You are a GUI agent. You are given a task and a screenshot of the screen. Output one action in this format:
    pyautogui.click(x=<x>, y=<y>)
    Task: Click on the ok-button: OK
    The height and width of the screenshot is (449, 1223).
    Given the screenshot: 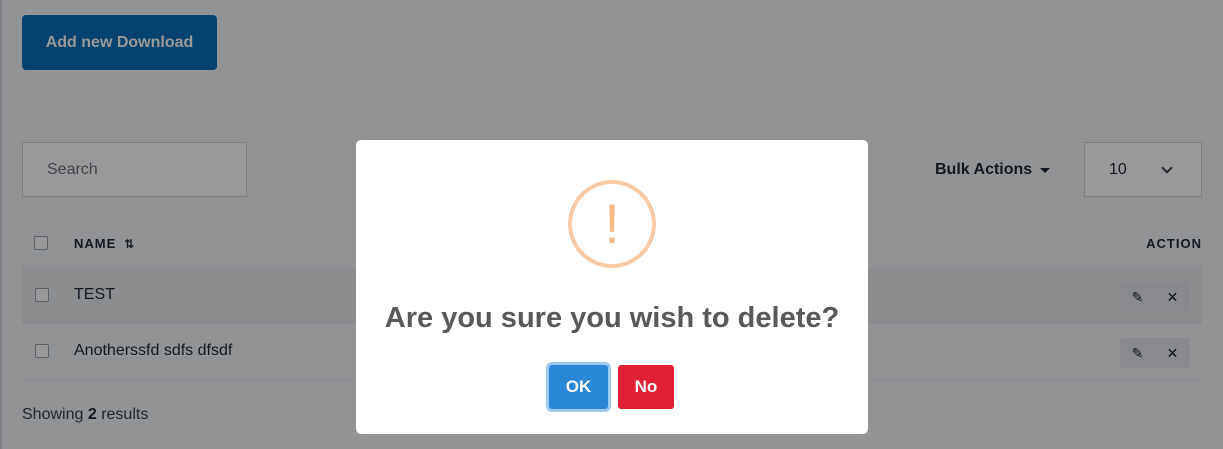 What is the action you would take?
    pyautogui.click(x=578, y=387)
    